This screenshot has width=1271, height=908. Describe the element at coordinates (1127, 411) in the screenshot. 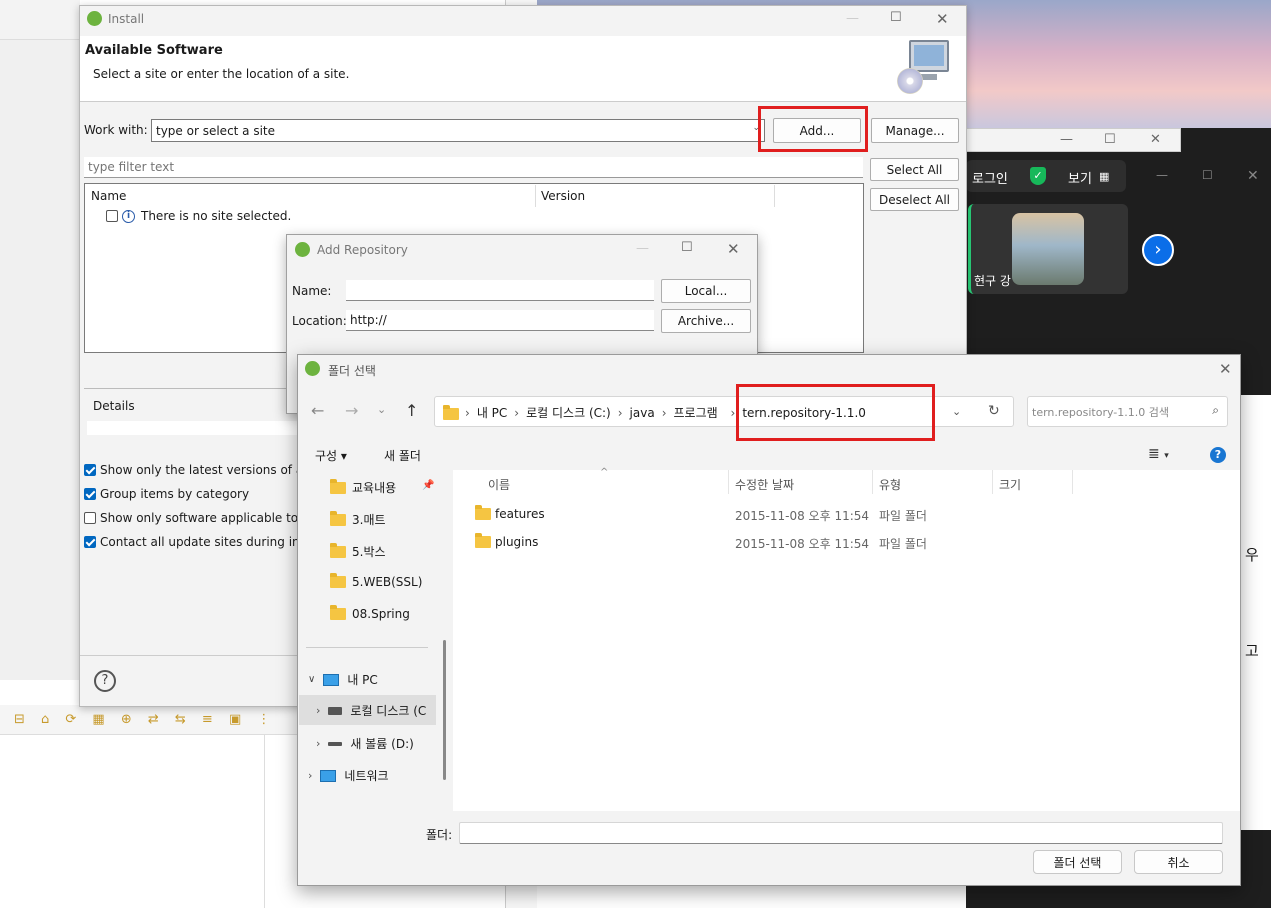

I see `search-box: tern.repository-1.1.0 검색 ⌕` at that location.